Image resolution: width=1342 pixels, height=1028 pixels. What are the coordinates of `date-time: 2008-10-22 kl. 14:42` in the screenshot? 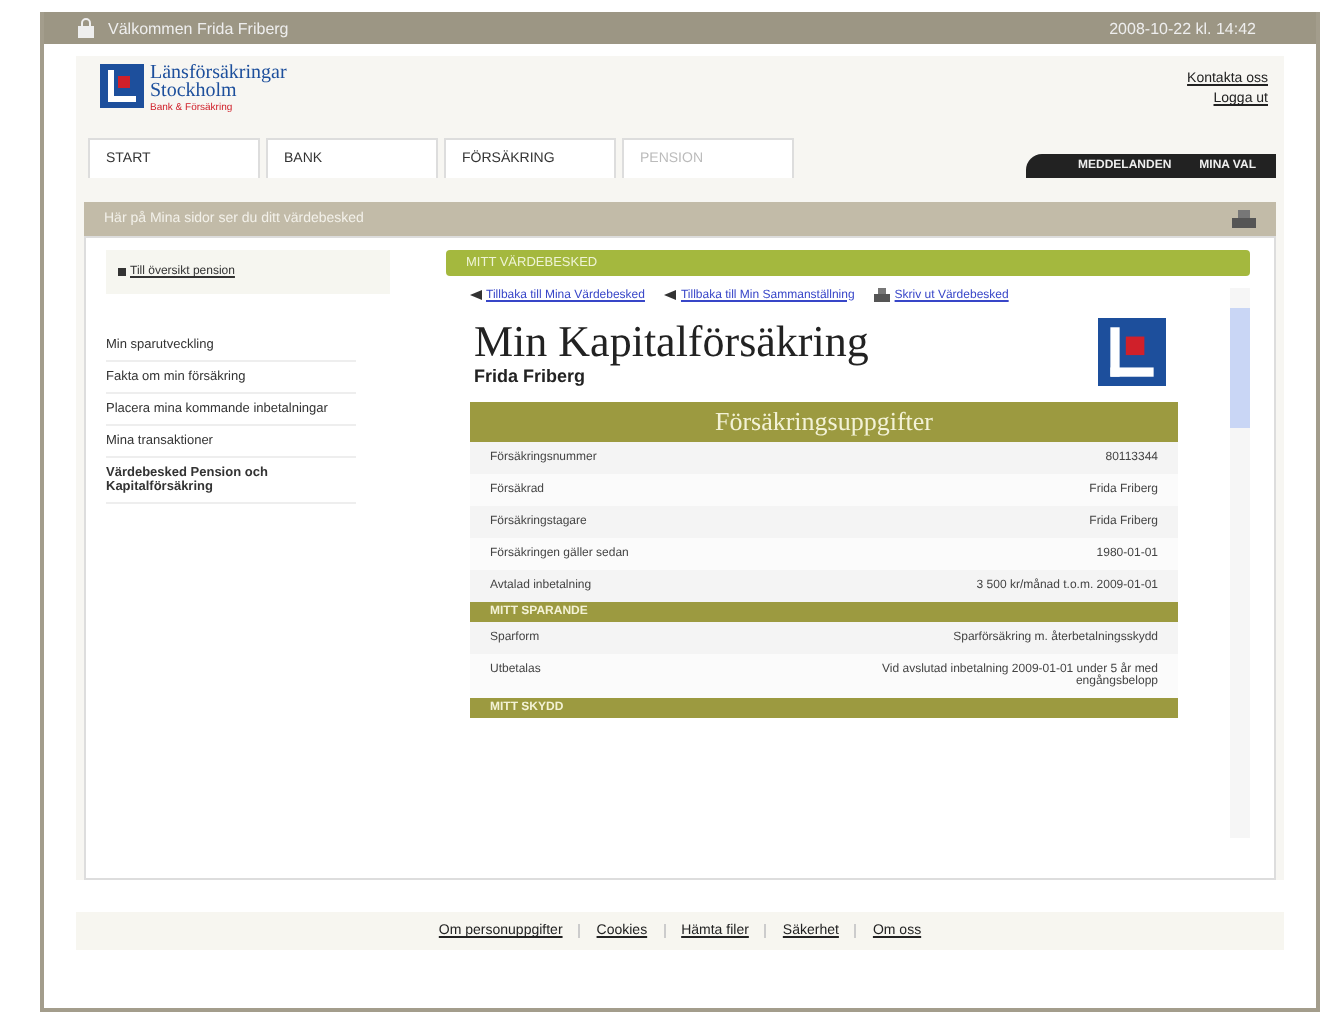 It's located at (1182, 28).